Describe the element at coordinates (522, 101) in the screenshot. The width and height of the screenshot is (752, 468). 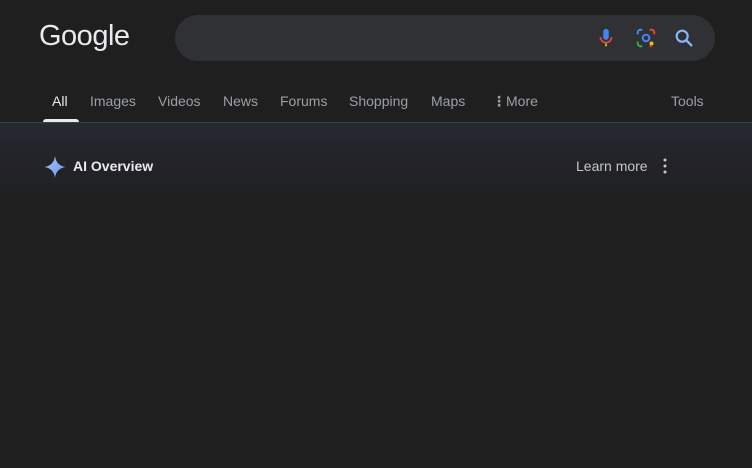
I see `tab-more-label: More` at that location.